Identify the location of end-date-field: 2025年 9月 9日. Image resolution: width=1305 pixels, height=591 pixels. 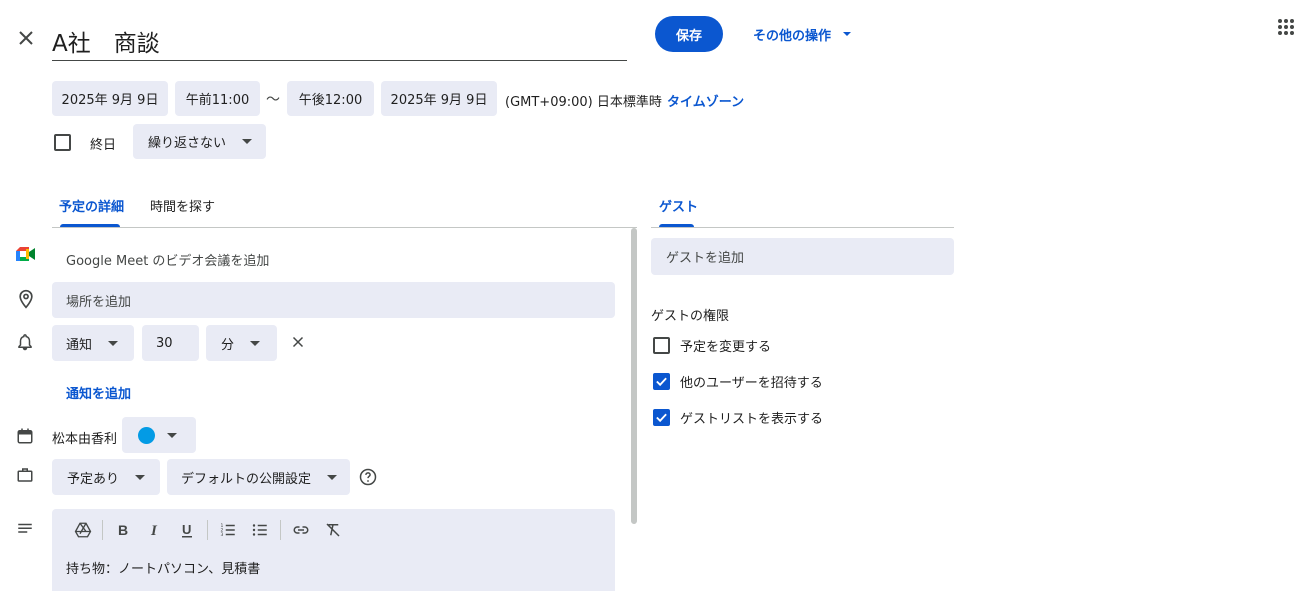
(439, 98).